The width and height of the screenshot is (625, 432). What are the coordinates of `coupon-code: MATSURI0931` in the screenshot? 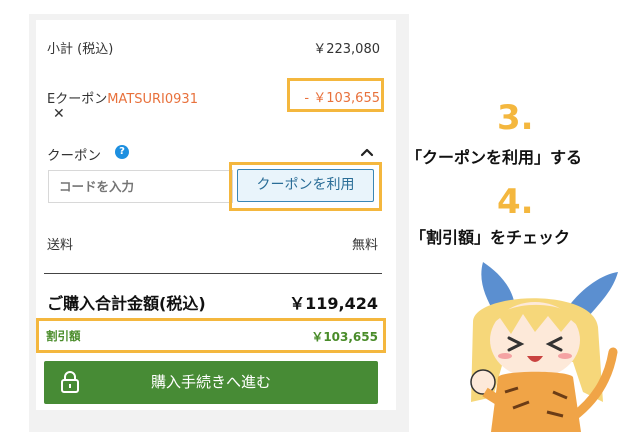 It's located at (152, 99).